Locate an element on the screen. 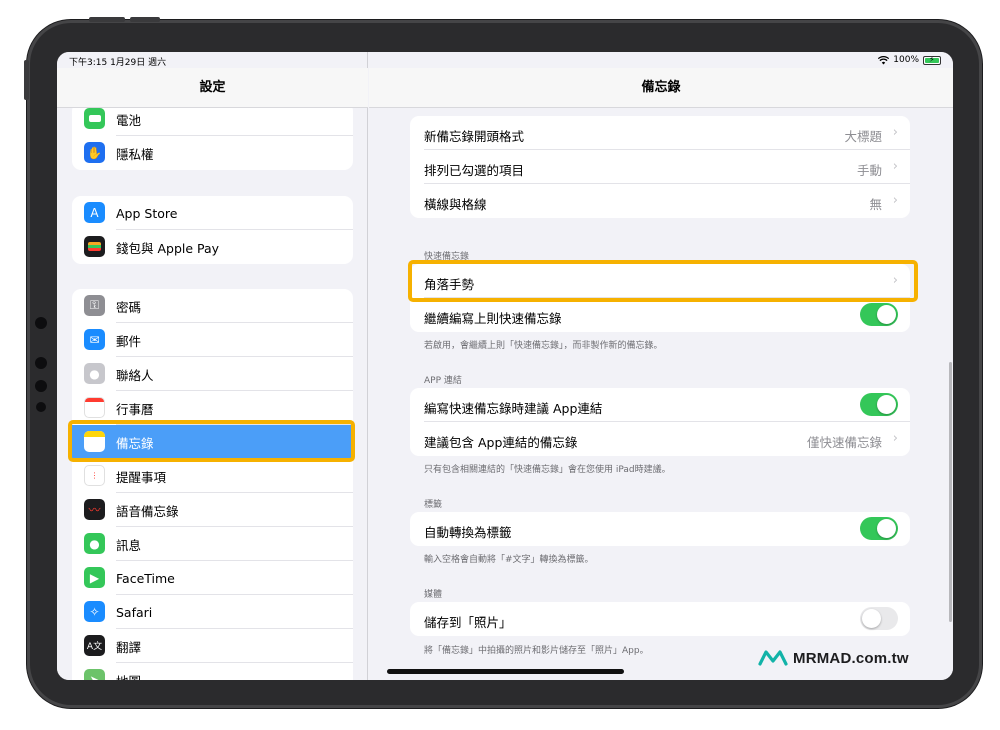 Image resolution: width=1000 pixels, height=730 pixels. sidebar-item-label: Safari is located at coordinates (134, 612).